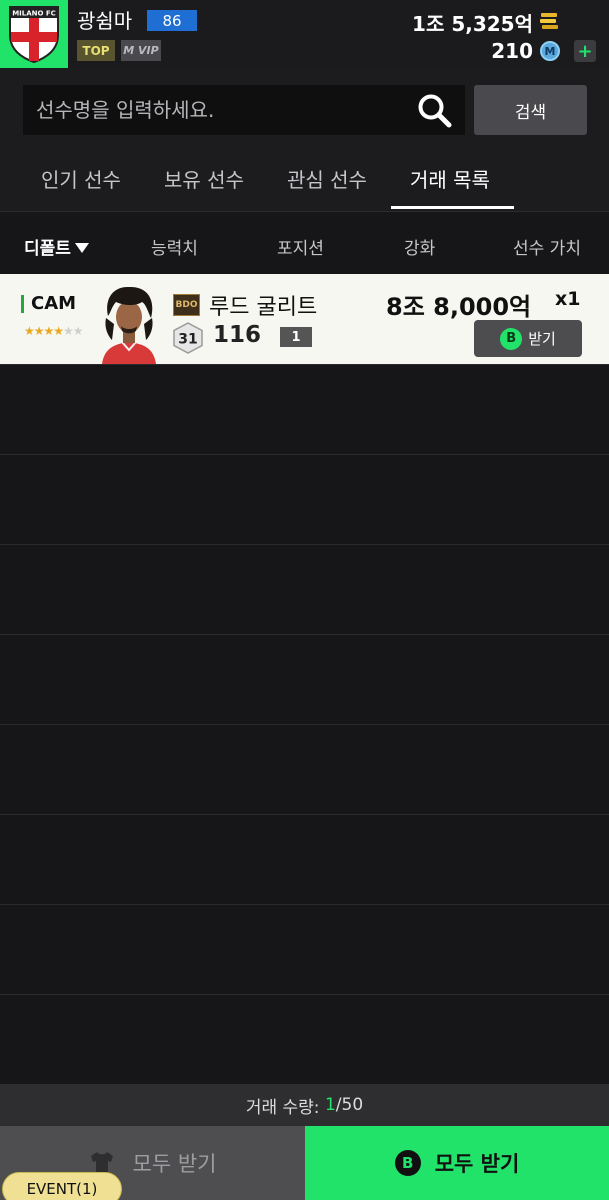  Describe the element at coordinates (96, 50) in the screenshot. I see `top-badge: TOP` at that location.